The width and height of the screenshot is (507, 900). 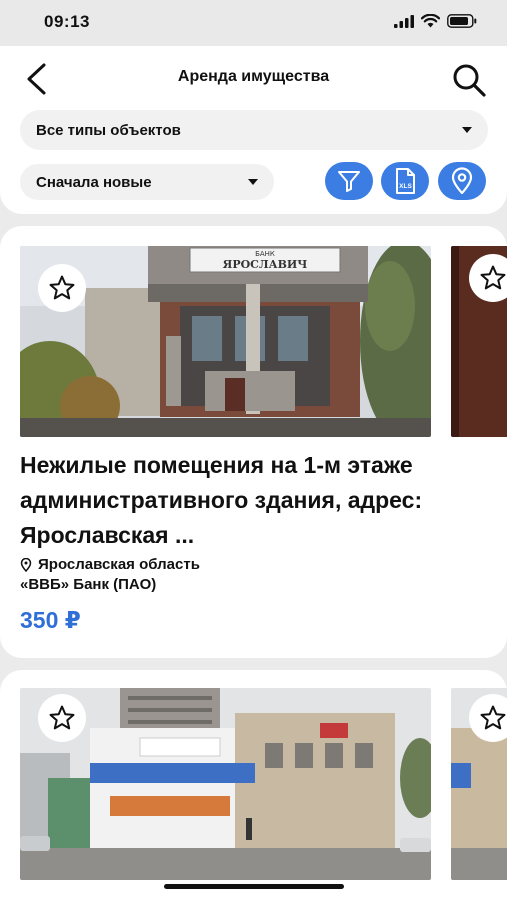 I want to click on filter-icon, so click(x=349, y=181).